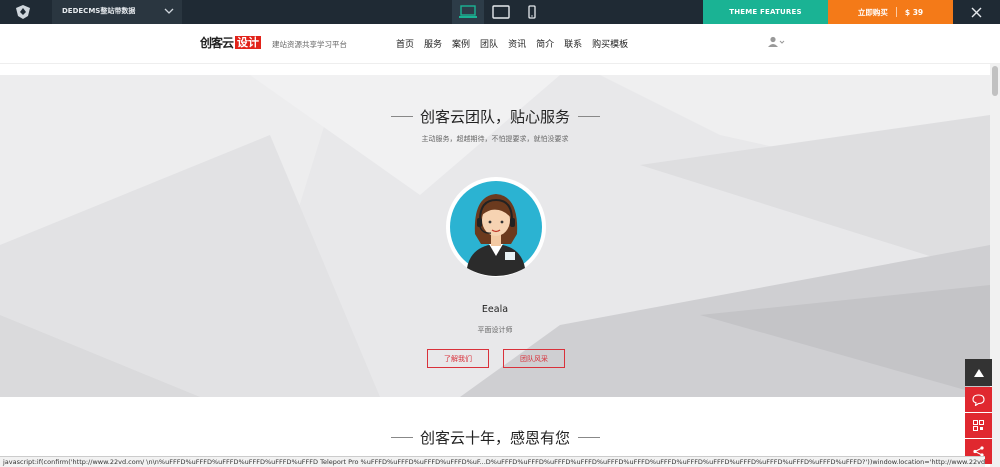 The image size is (1000, 467). What do you see at coordinates (23, 12) in the screenshot?
I see `shield-logo-icon` at bounding box center [23, 12].